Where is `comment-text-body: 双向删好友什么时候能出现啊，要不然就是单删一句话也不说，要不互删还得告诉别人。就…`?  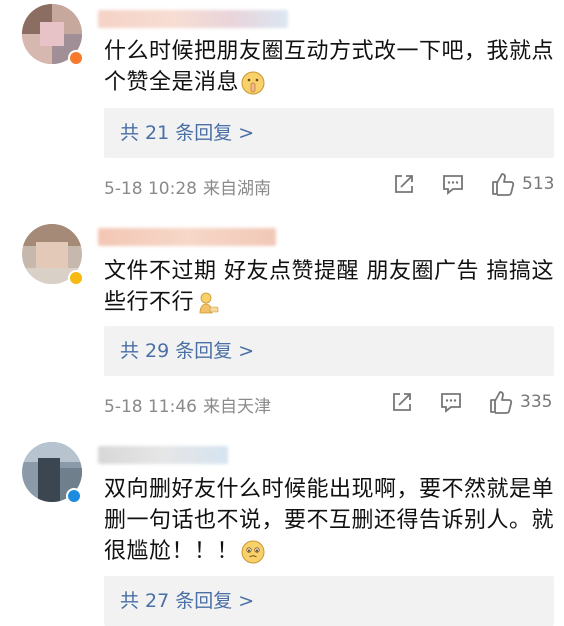
comment-text-body: 双向删好友什么时候能出现啊，要不然就是单删一句话也不说，要不互删还得告诉别人。就… is located at coordinates (329, 520).